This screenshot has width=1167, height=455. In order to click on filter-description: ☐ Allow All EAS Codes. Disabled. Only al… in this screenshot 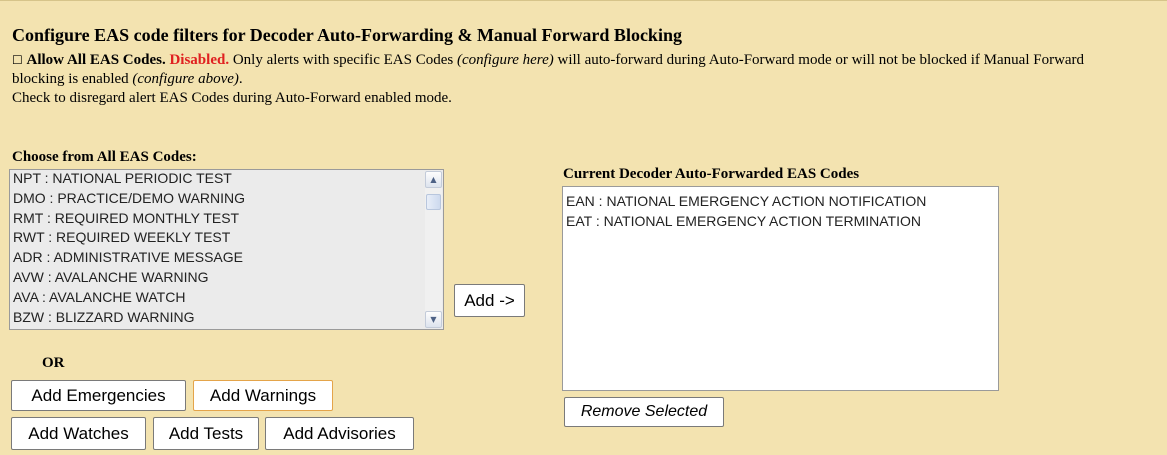, I will do `click(572, 79)`.